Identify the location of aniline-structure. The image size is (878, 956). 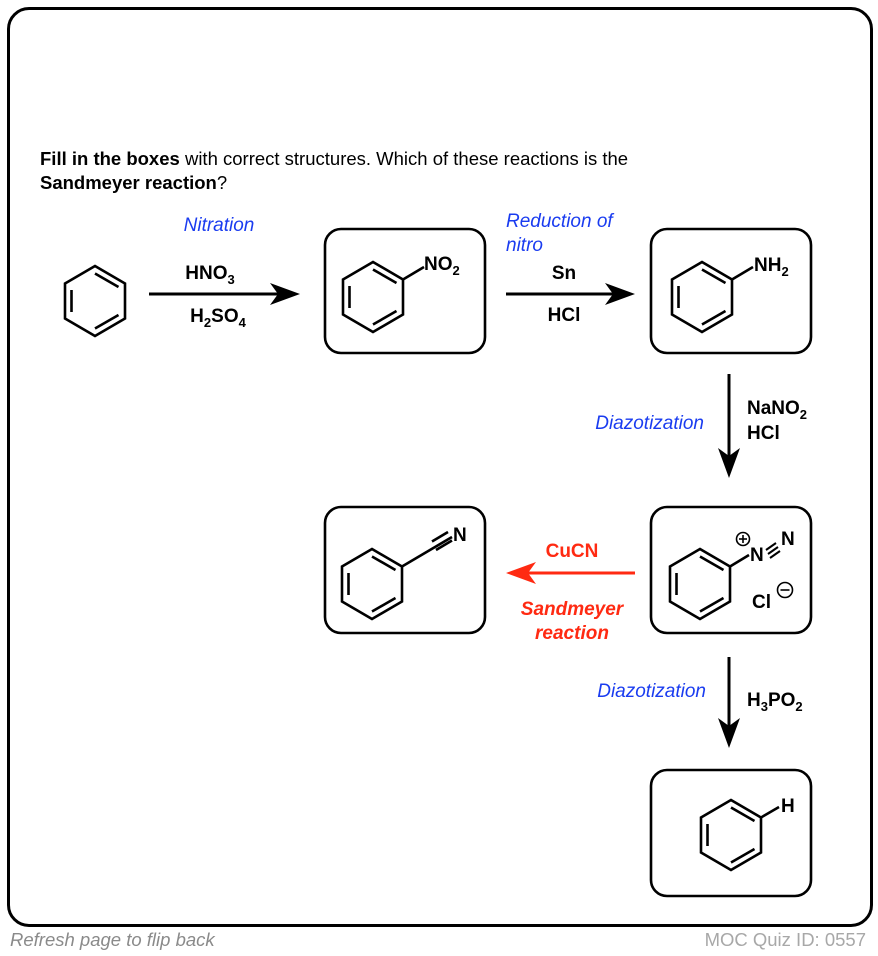
(712, 297).